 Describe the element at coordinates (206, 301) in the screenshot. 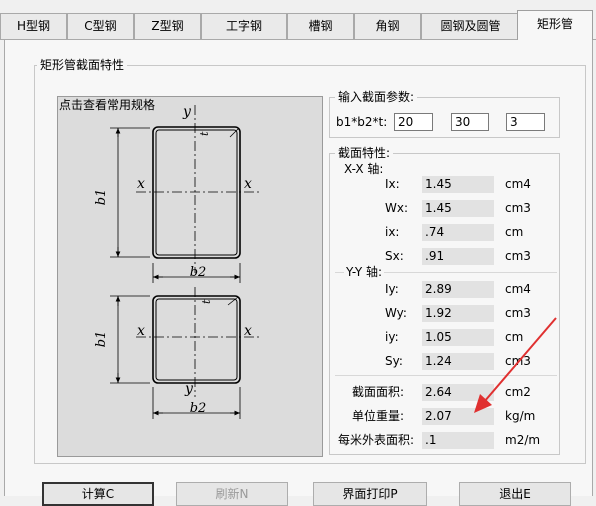

I see `lower-t-label: t` at that location.